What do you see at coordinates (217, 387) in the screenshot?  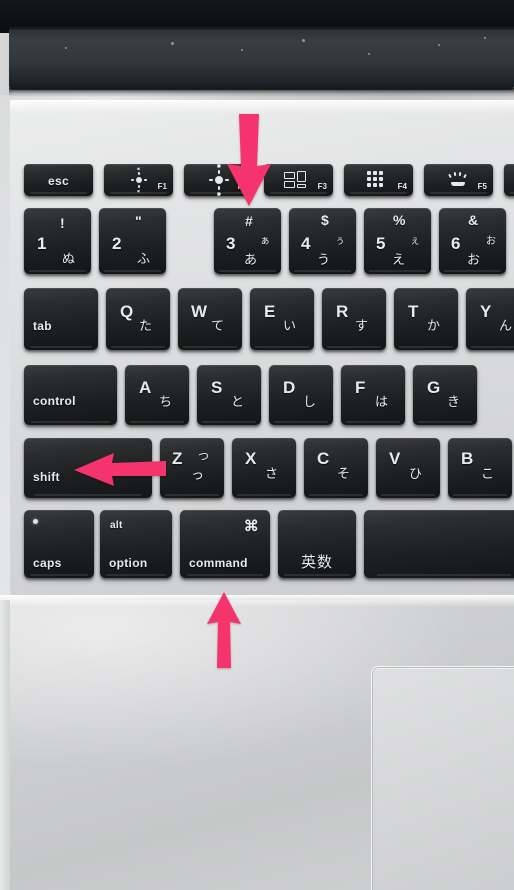 I see `key-s-primary-label: S` at bounding box center [217, 387].